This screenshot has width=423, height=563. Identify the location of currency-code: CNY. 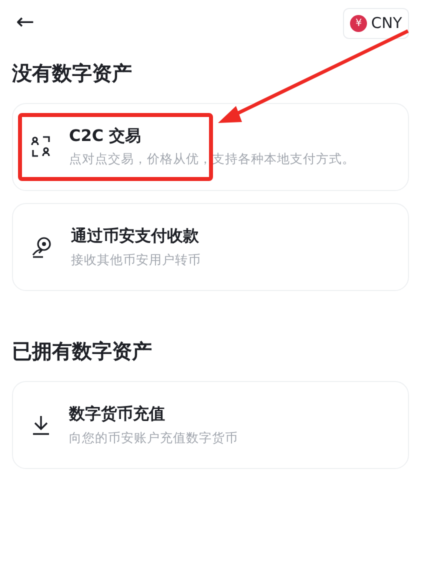
(386, 23).